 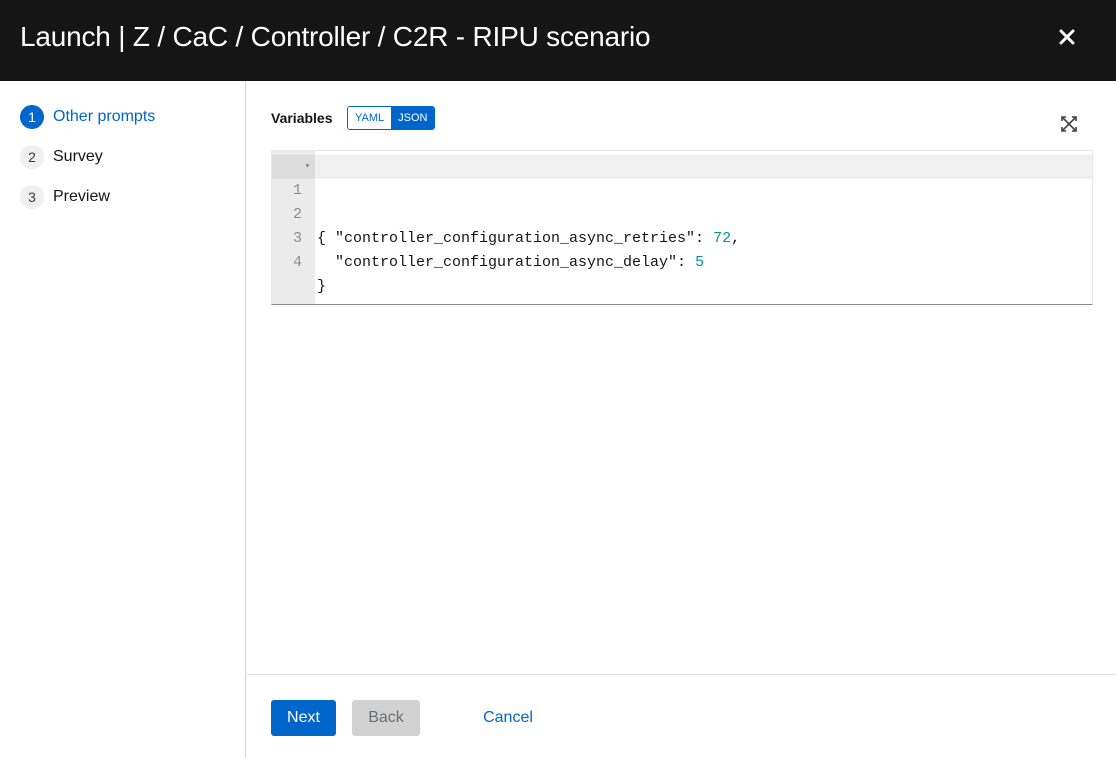 I want to click on json-toggle-button: JSON, so click(x=413, y=118).